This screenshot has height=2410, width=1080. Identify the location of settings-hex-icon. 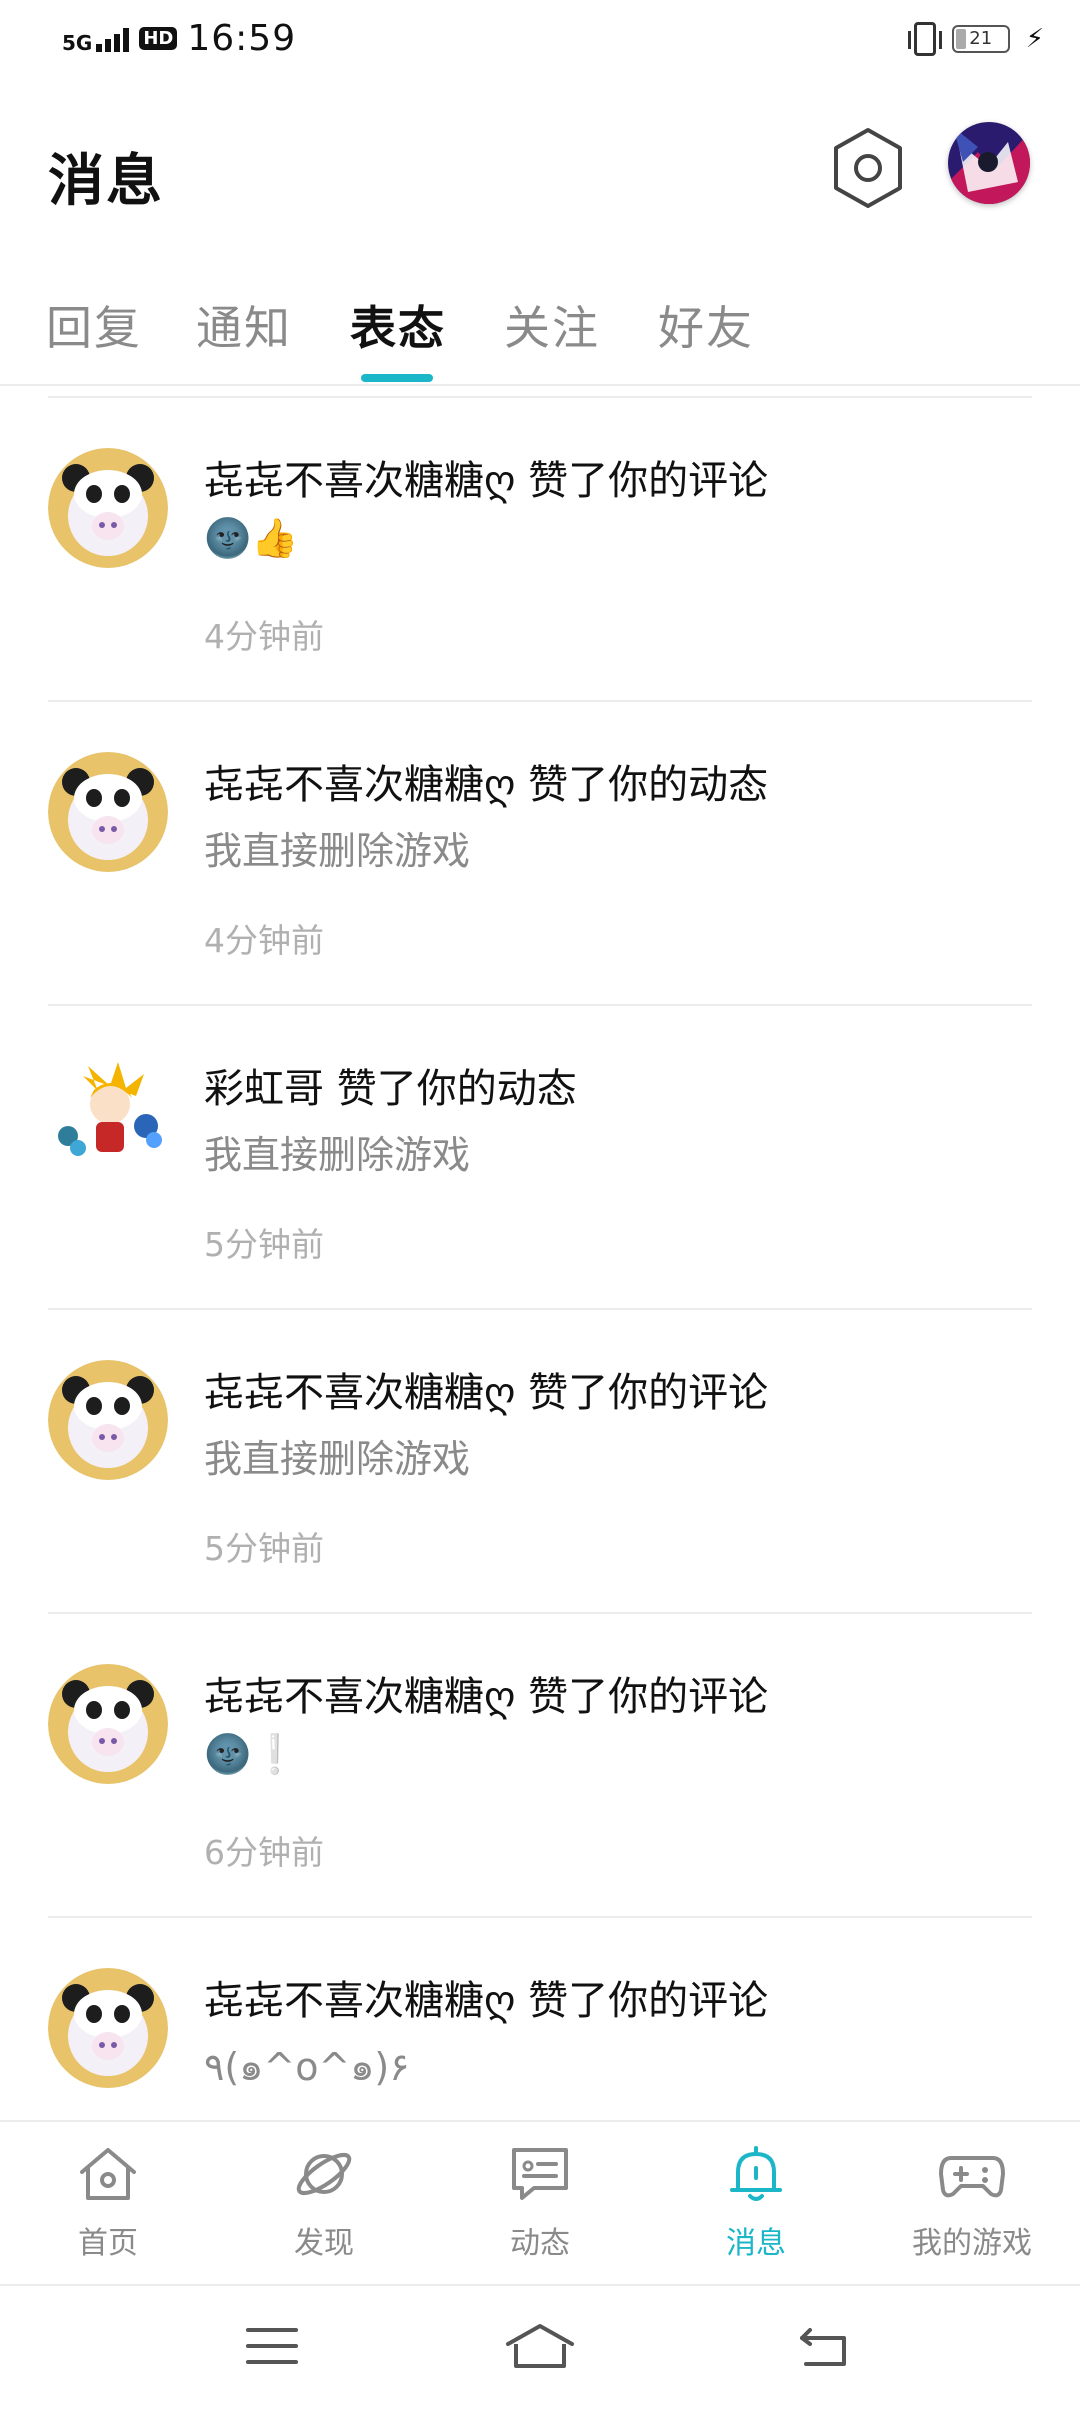
(868, 168).